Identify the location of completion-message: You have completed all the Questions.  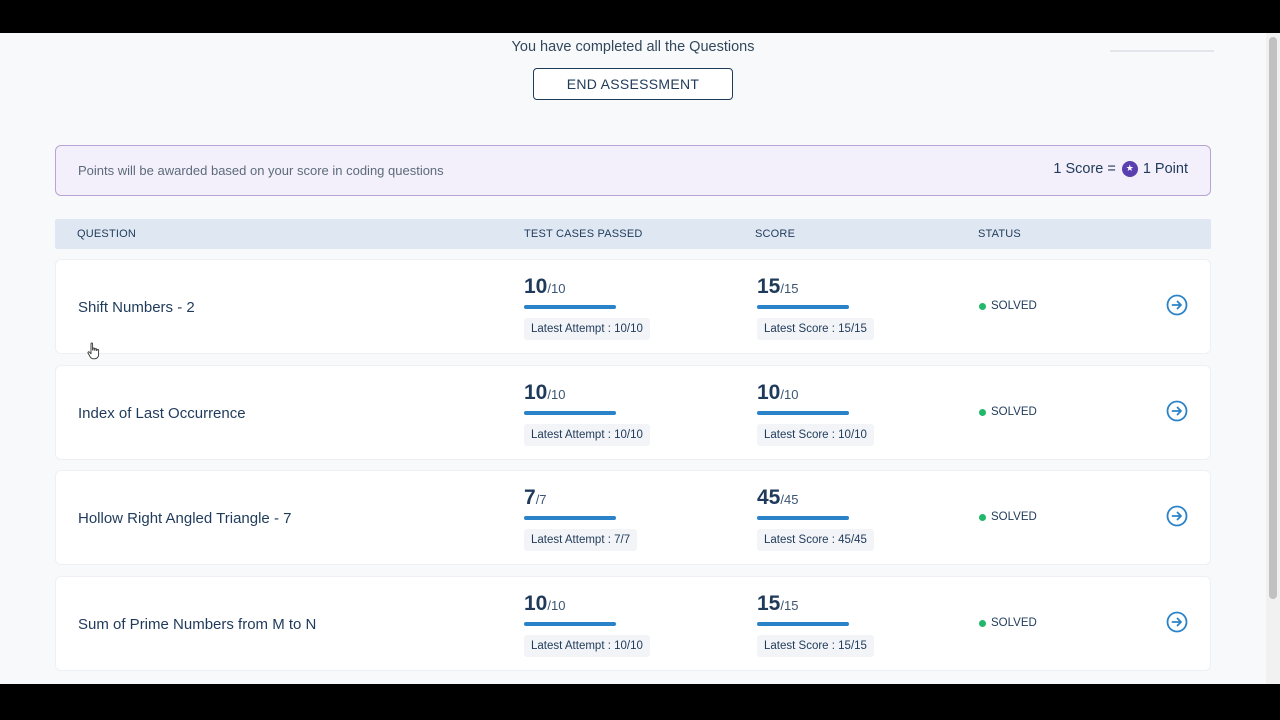
(633, 47).